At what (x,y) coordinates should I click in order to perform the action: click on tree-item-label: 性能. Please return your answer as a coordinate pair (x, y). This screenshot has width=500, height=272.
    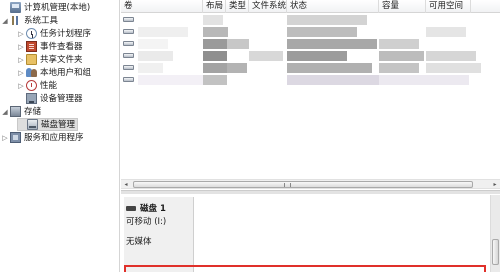
    Looking at the image, I should click on (49, 85).